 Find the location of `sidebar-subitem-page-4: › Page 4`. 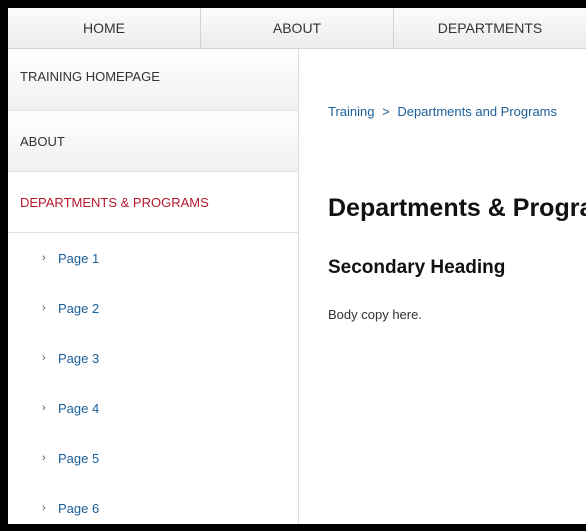

sidebar-subitem-page-4: › Page 4 is located at coordinates (153, 408).